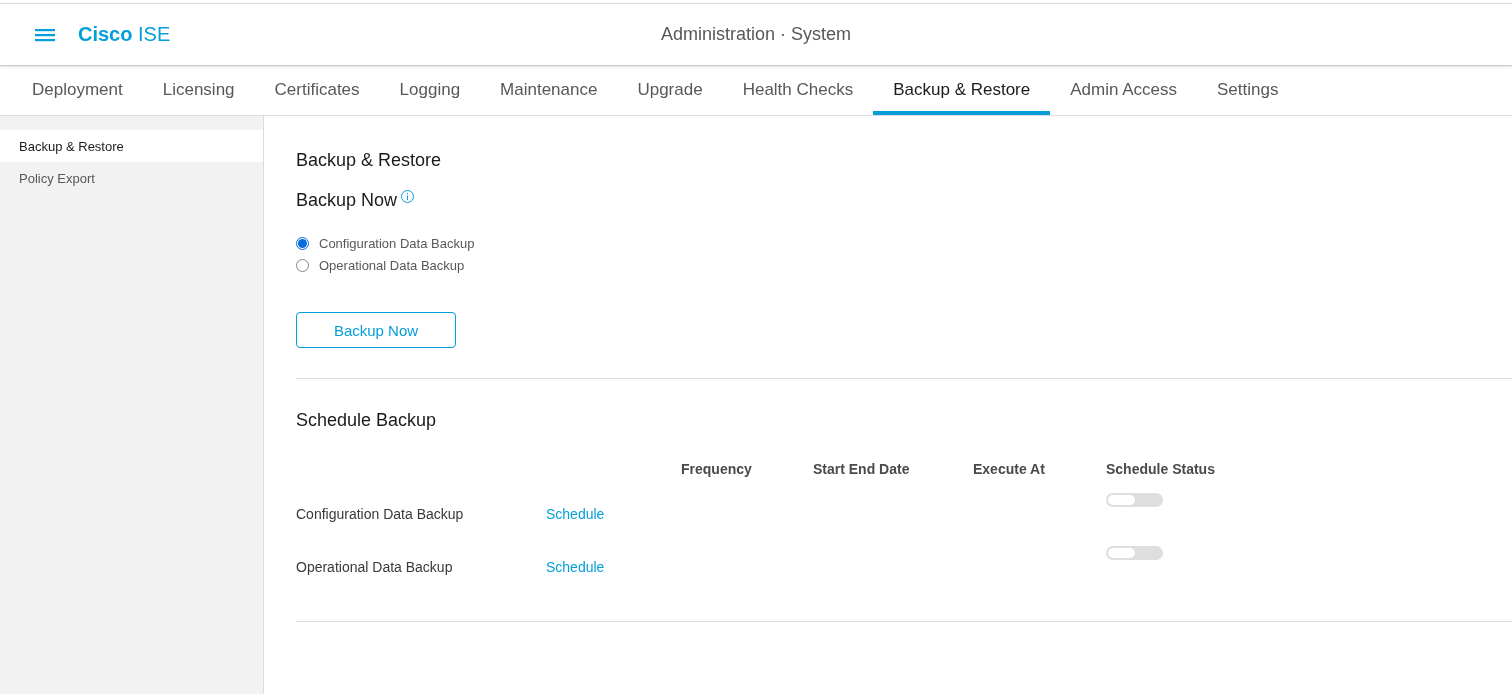 The height and width of the screenshot is (694, 1512). I want to click on nav-tab: Admin Access, so click(1123, 90).